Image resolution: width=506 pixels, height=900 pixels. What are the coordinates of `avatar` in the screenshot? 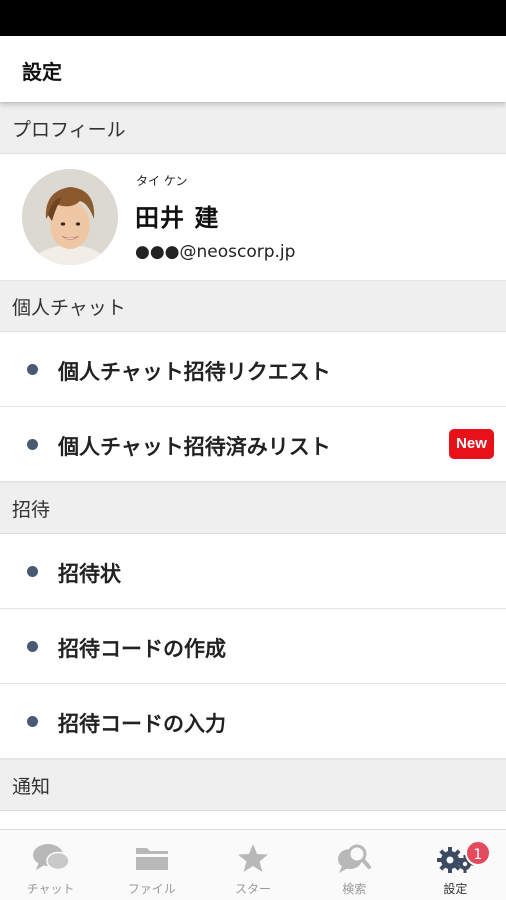 It's located at (70, 217).